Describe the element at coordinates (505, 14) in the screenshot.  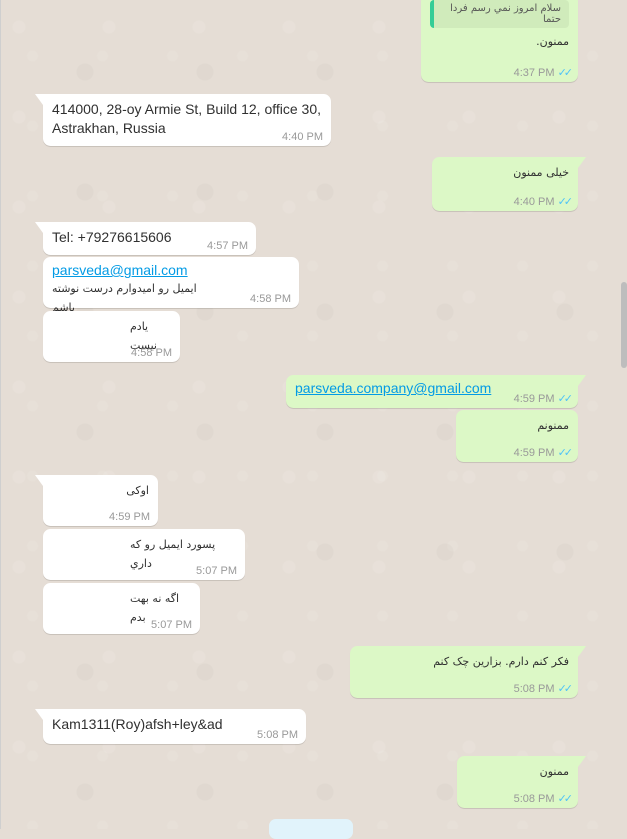
I see `quoted-message-text: سلام امروز نمي رسم فردا حتما` at that location.